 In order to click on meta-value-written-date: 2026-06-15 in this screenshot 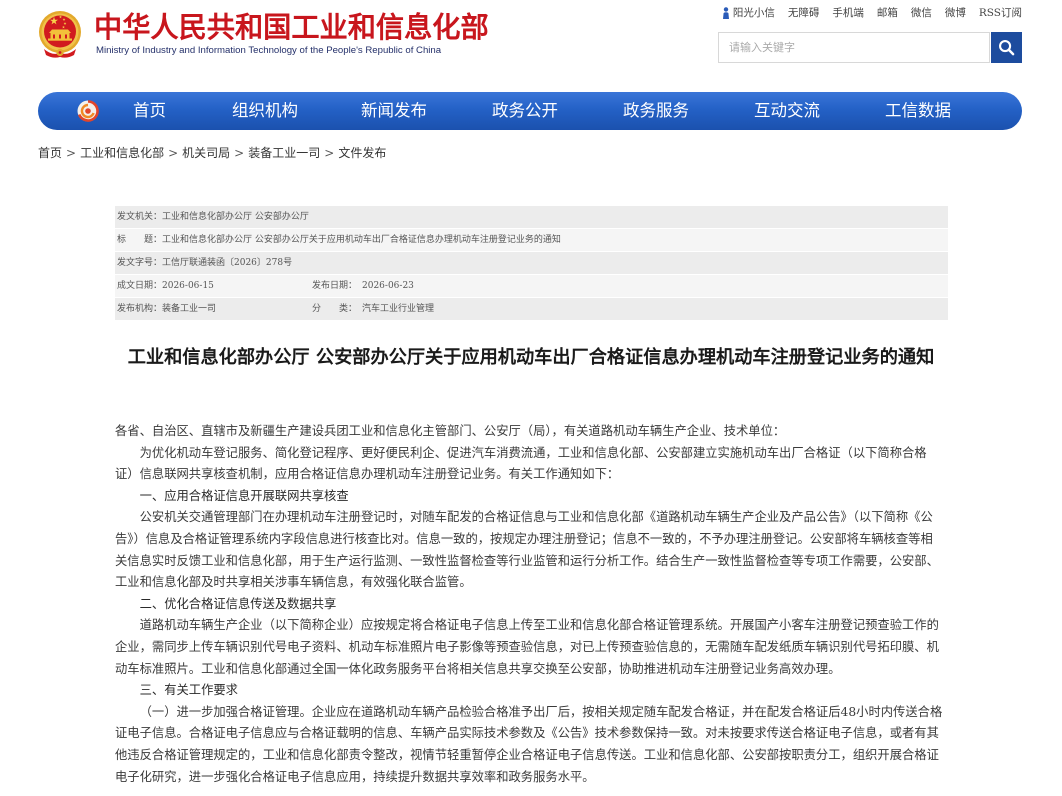, I will do `click(188, 286)`.